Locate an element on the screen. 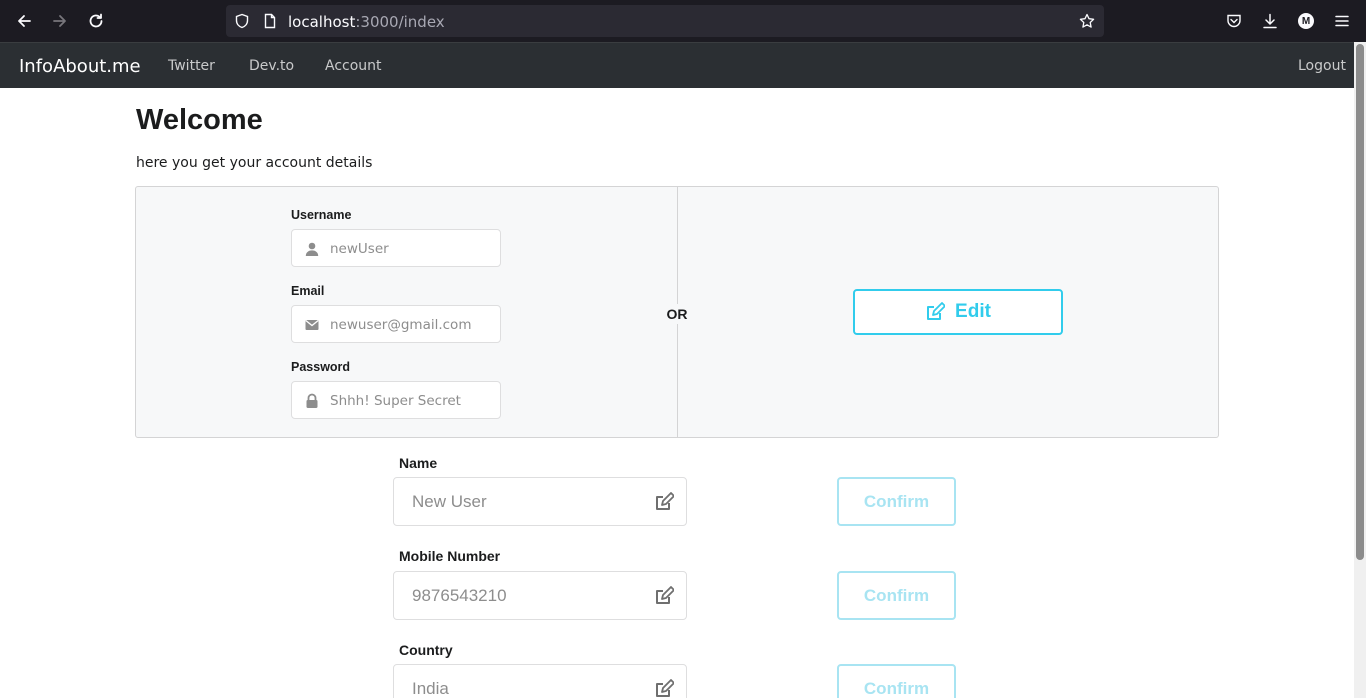 The image size is (1366, 698). nav-link-devto: Dev.to is located at coordinates (271, 66).